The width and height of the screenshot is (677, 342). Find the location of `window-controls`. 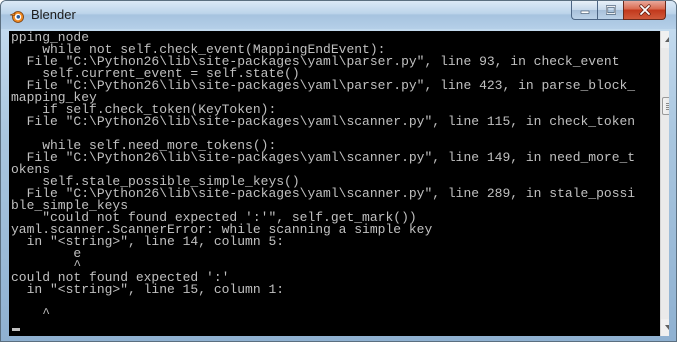

window-controls is located at coordinates (618, 11).